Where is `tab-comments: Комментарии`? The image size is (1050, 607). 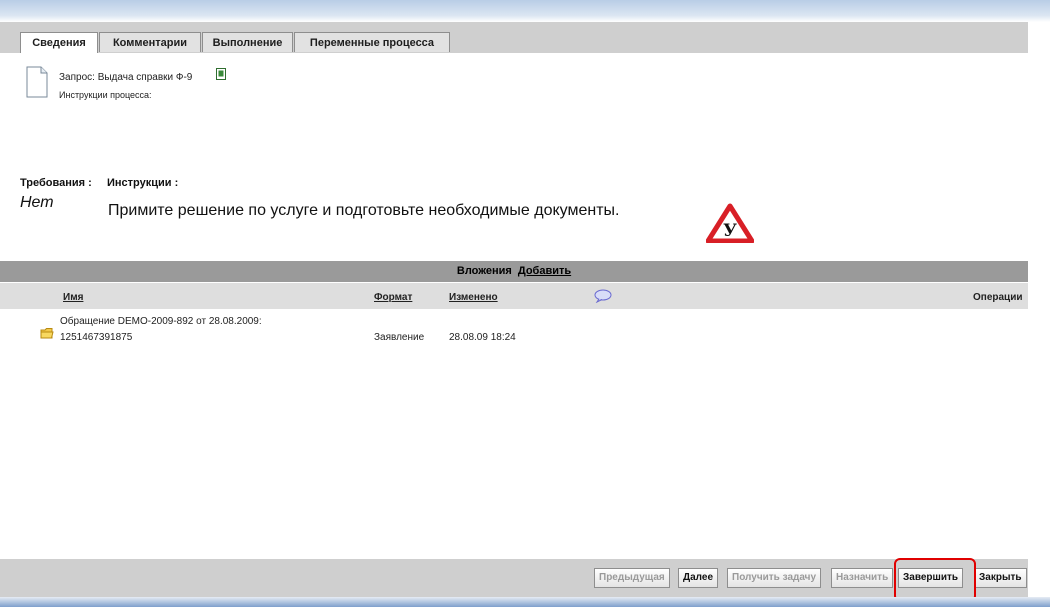 tab-comments: Комментарии is located at coordinates (150, 42).